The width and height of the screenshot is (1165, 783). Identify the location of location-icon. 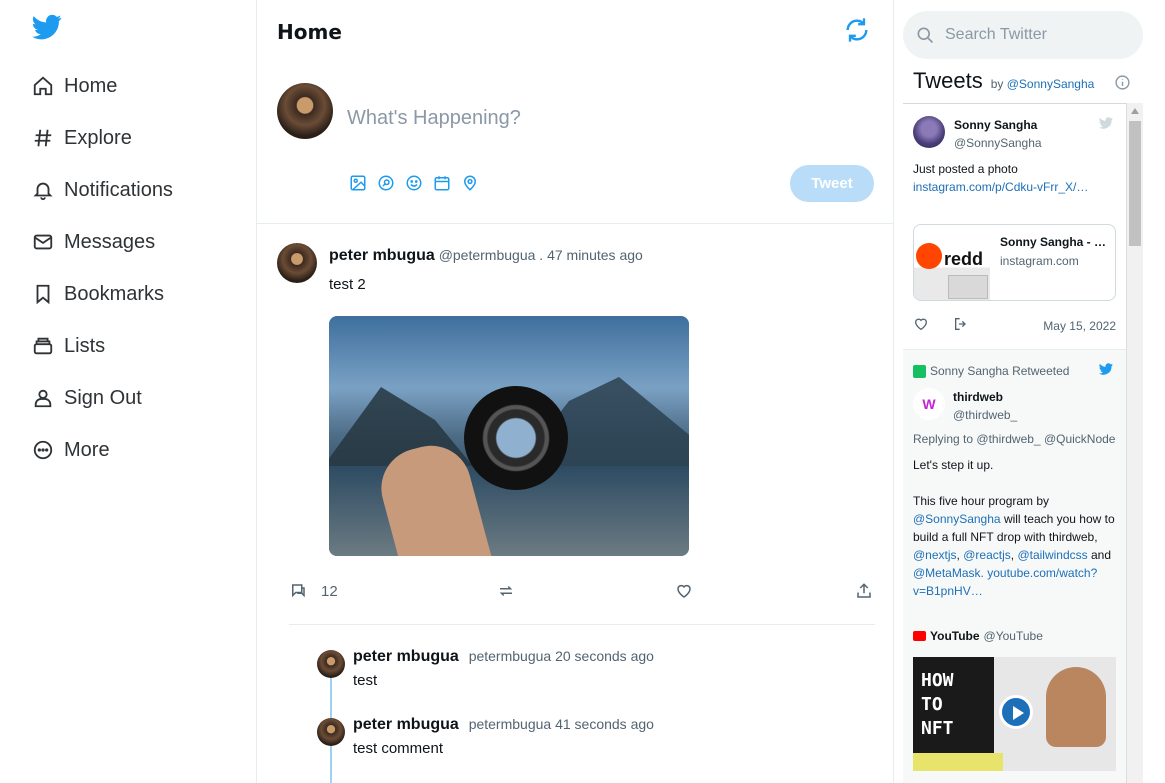
(470, 183).